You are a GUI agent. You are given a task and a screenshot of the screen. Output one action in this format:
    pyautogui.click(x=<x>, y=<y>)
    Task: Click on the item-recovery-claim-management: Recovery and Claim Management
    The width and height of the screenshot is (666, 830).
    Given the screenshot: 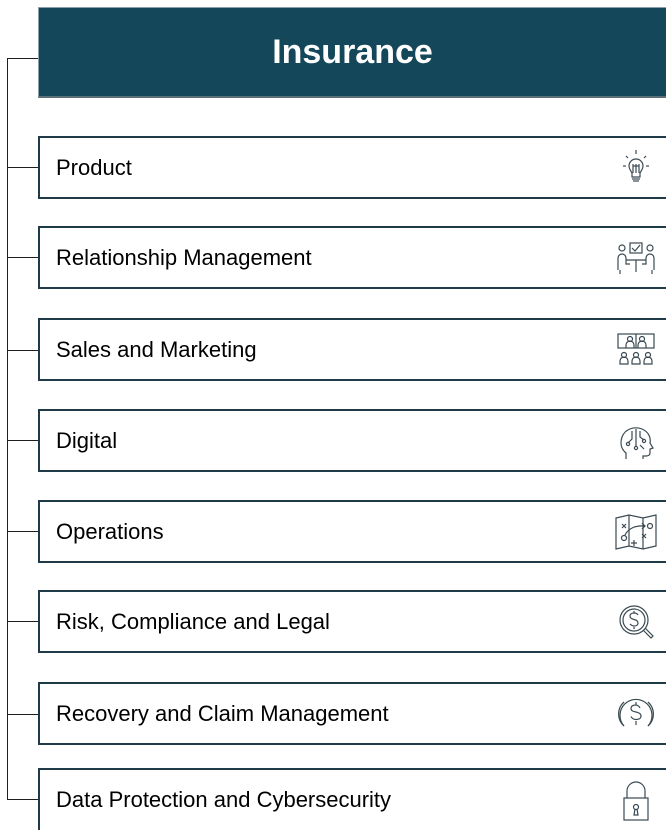 What is the action you would take?
    pyautogui.click(x=352, y=713)
    